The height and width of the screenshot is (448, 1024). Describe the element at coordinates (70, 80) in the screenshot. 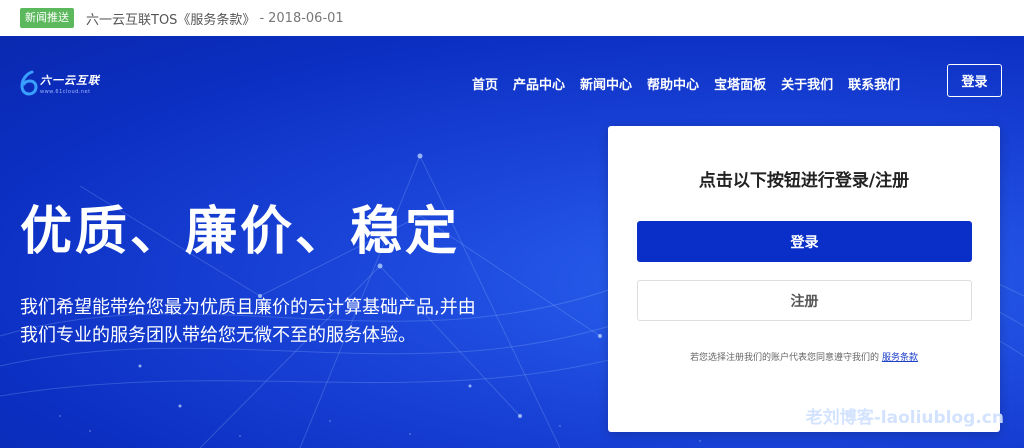

I see `brand-name: 六一云互联` at that location.